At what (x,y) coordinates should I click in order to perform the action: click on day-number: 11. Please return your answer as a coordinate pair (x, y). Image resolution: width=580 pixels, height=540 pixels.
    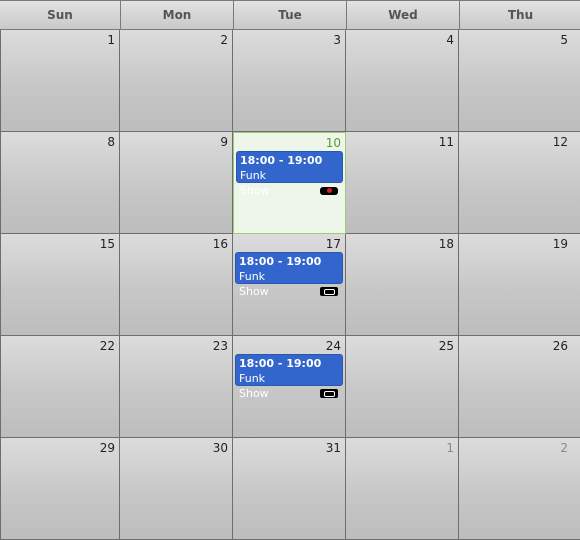
    Looking at the image, I should click on (446, 142).